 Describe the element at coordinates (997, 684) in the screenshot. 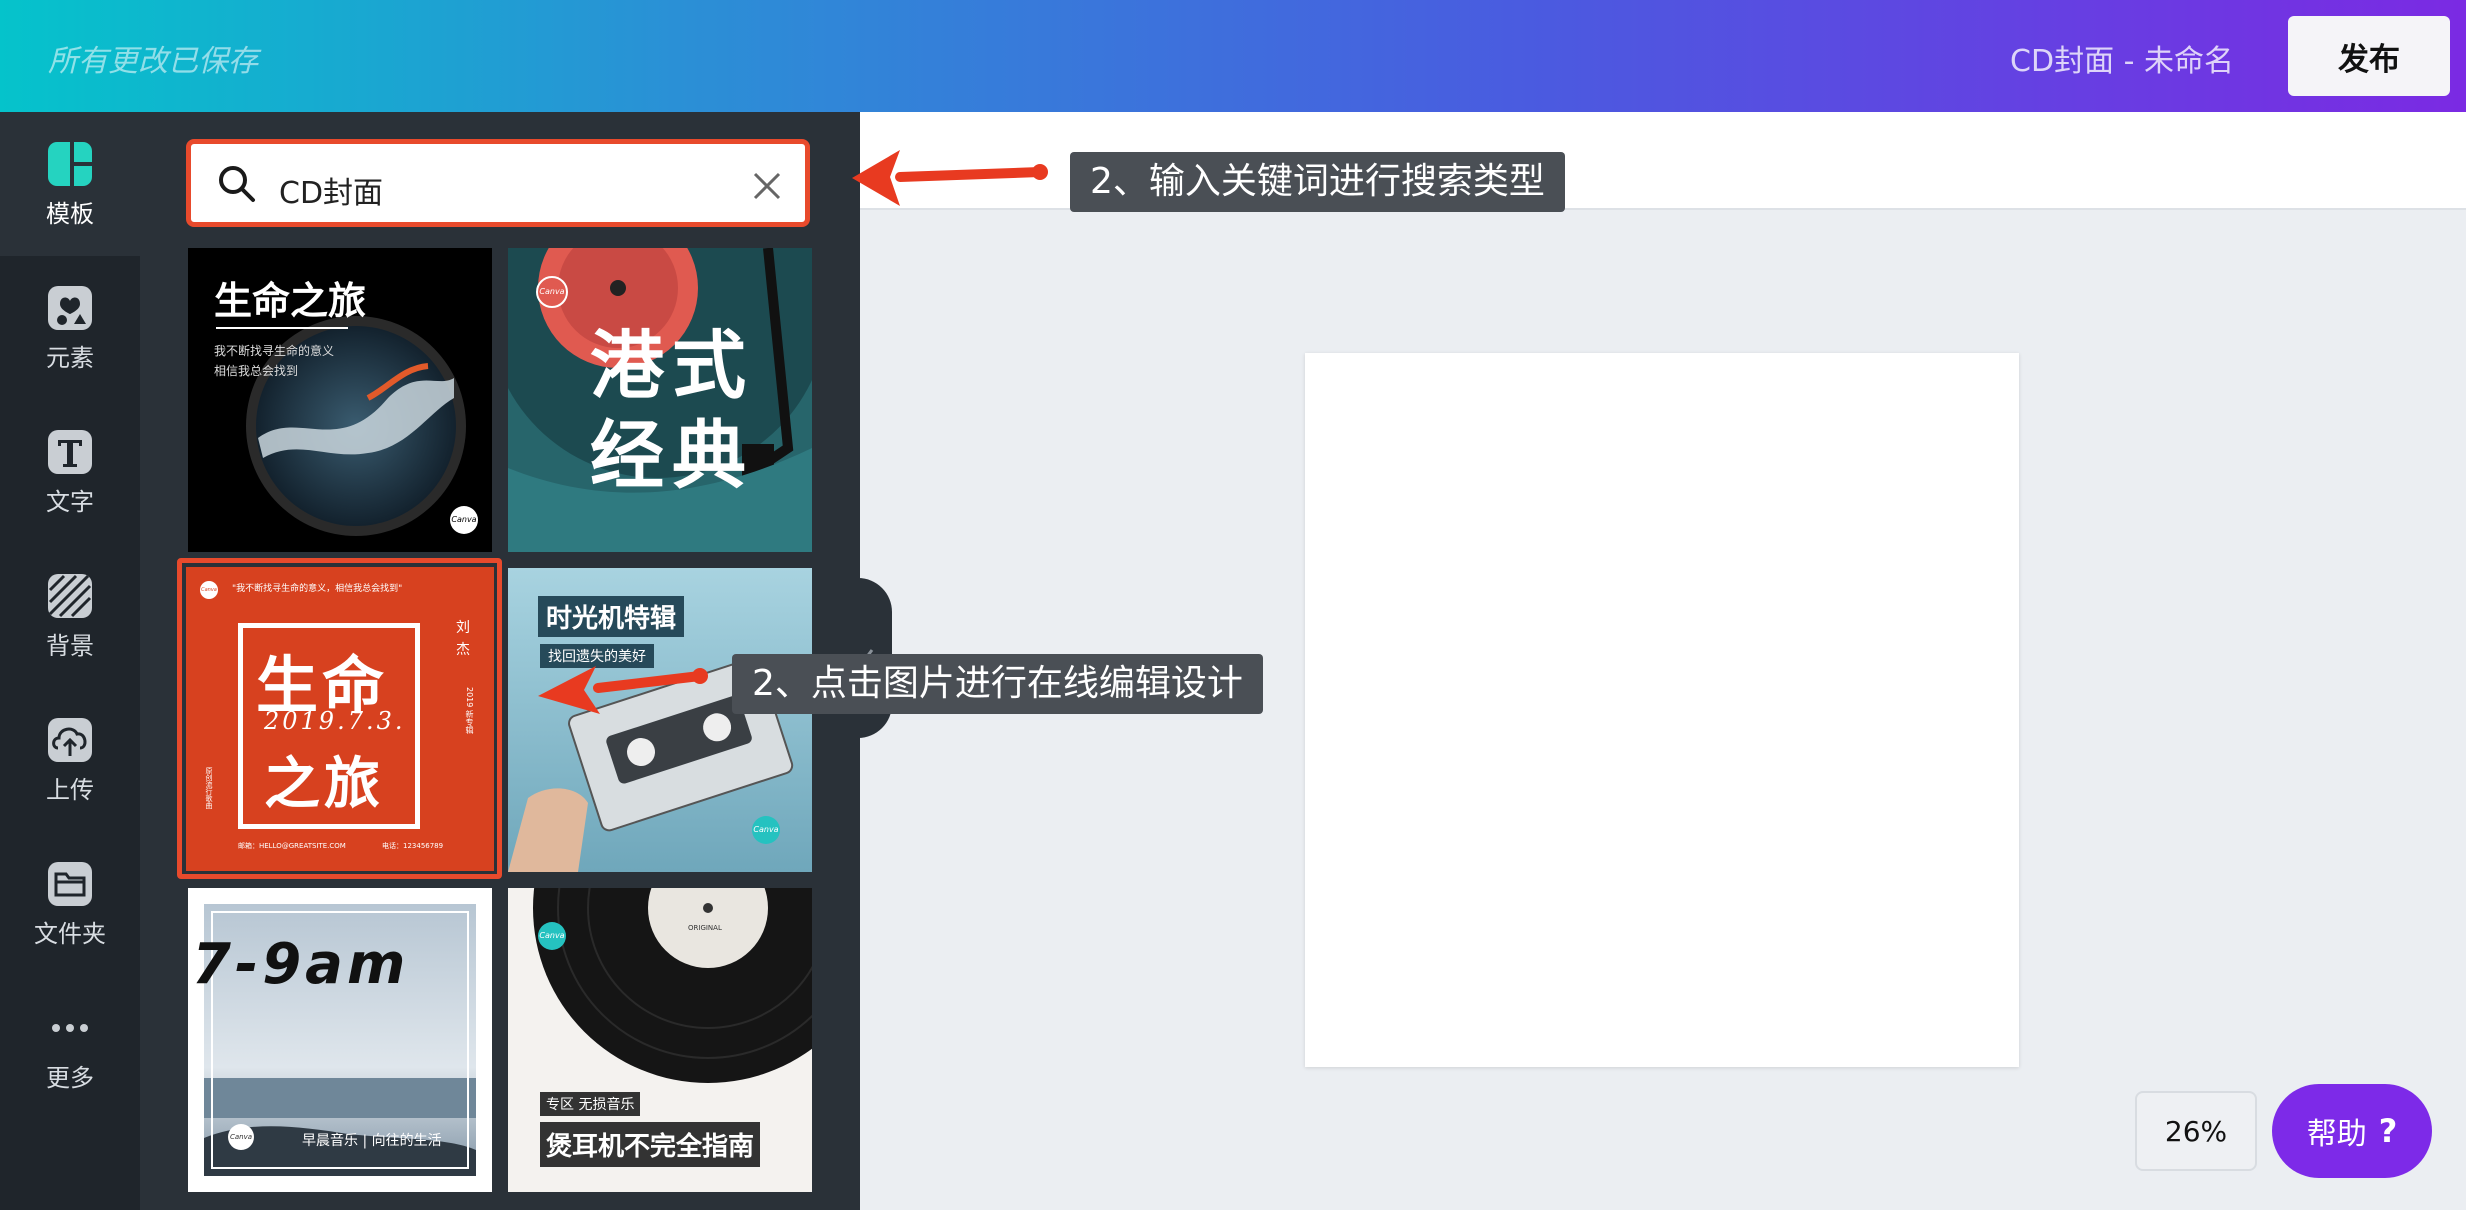

I see `annotation-click-tip: 2、点击图片进行在线编辑设计` at that location.